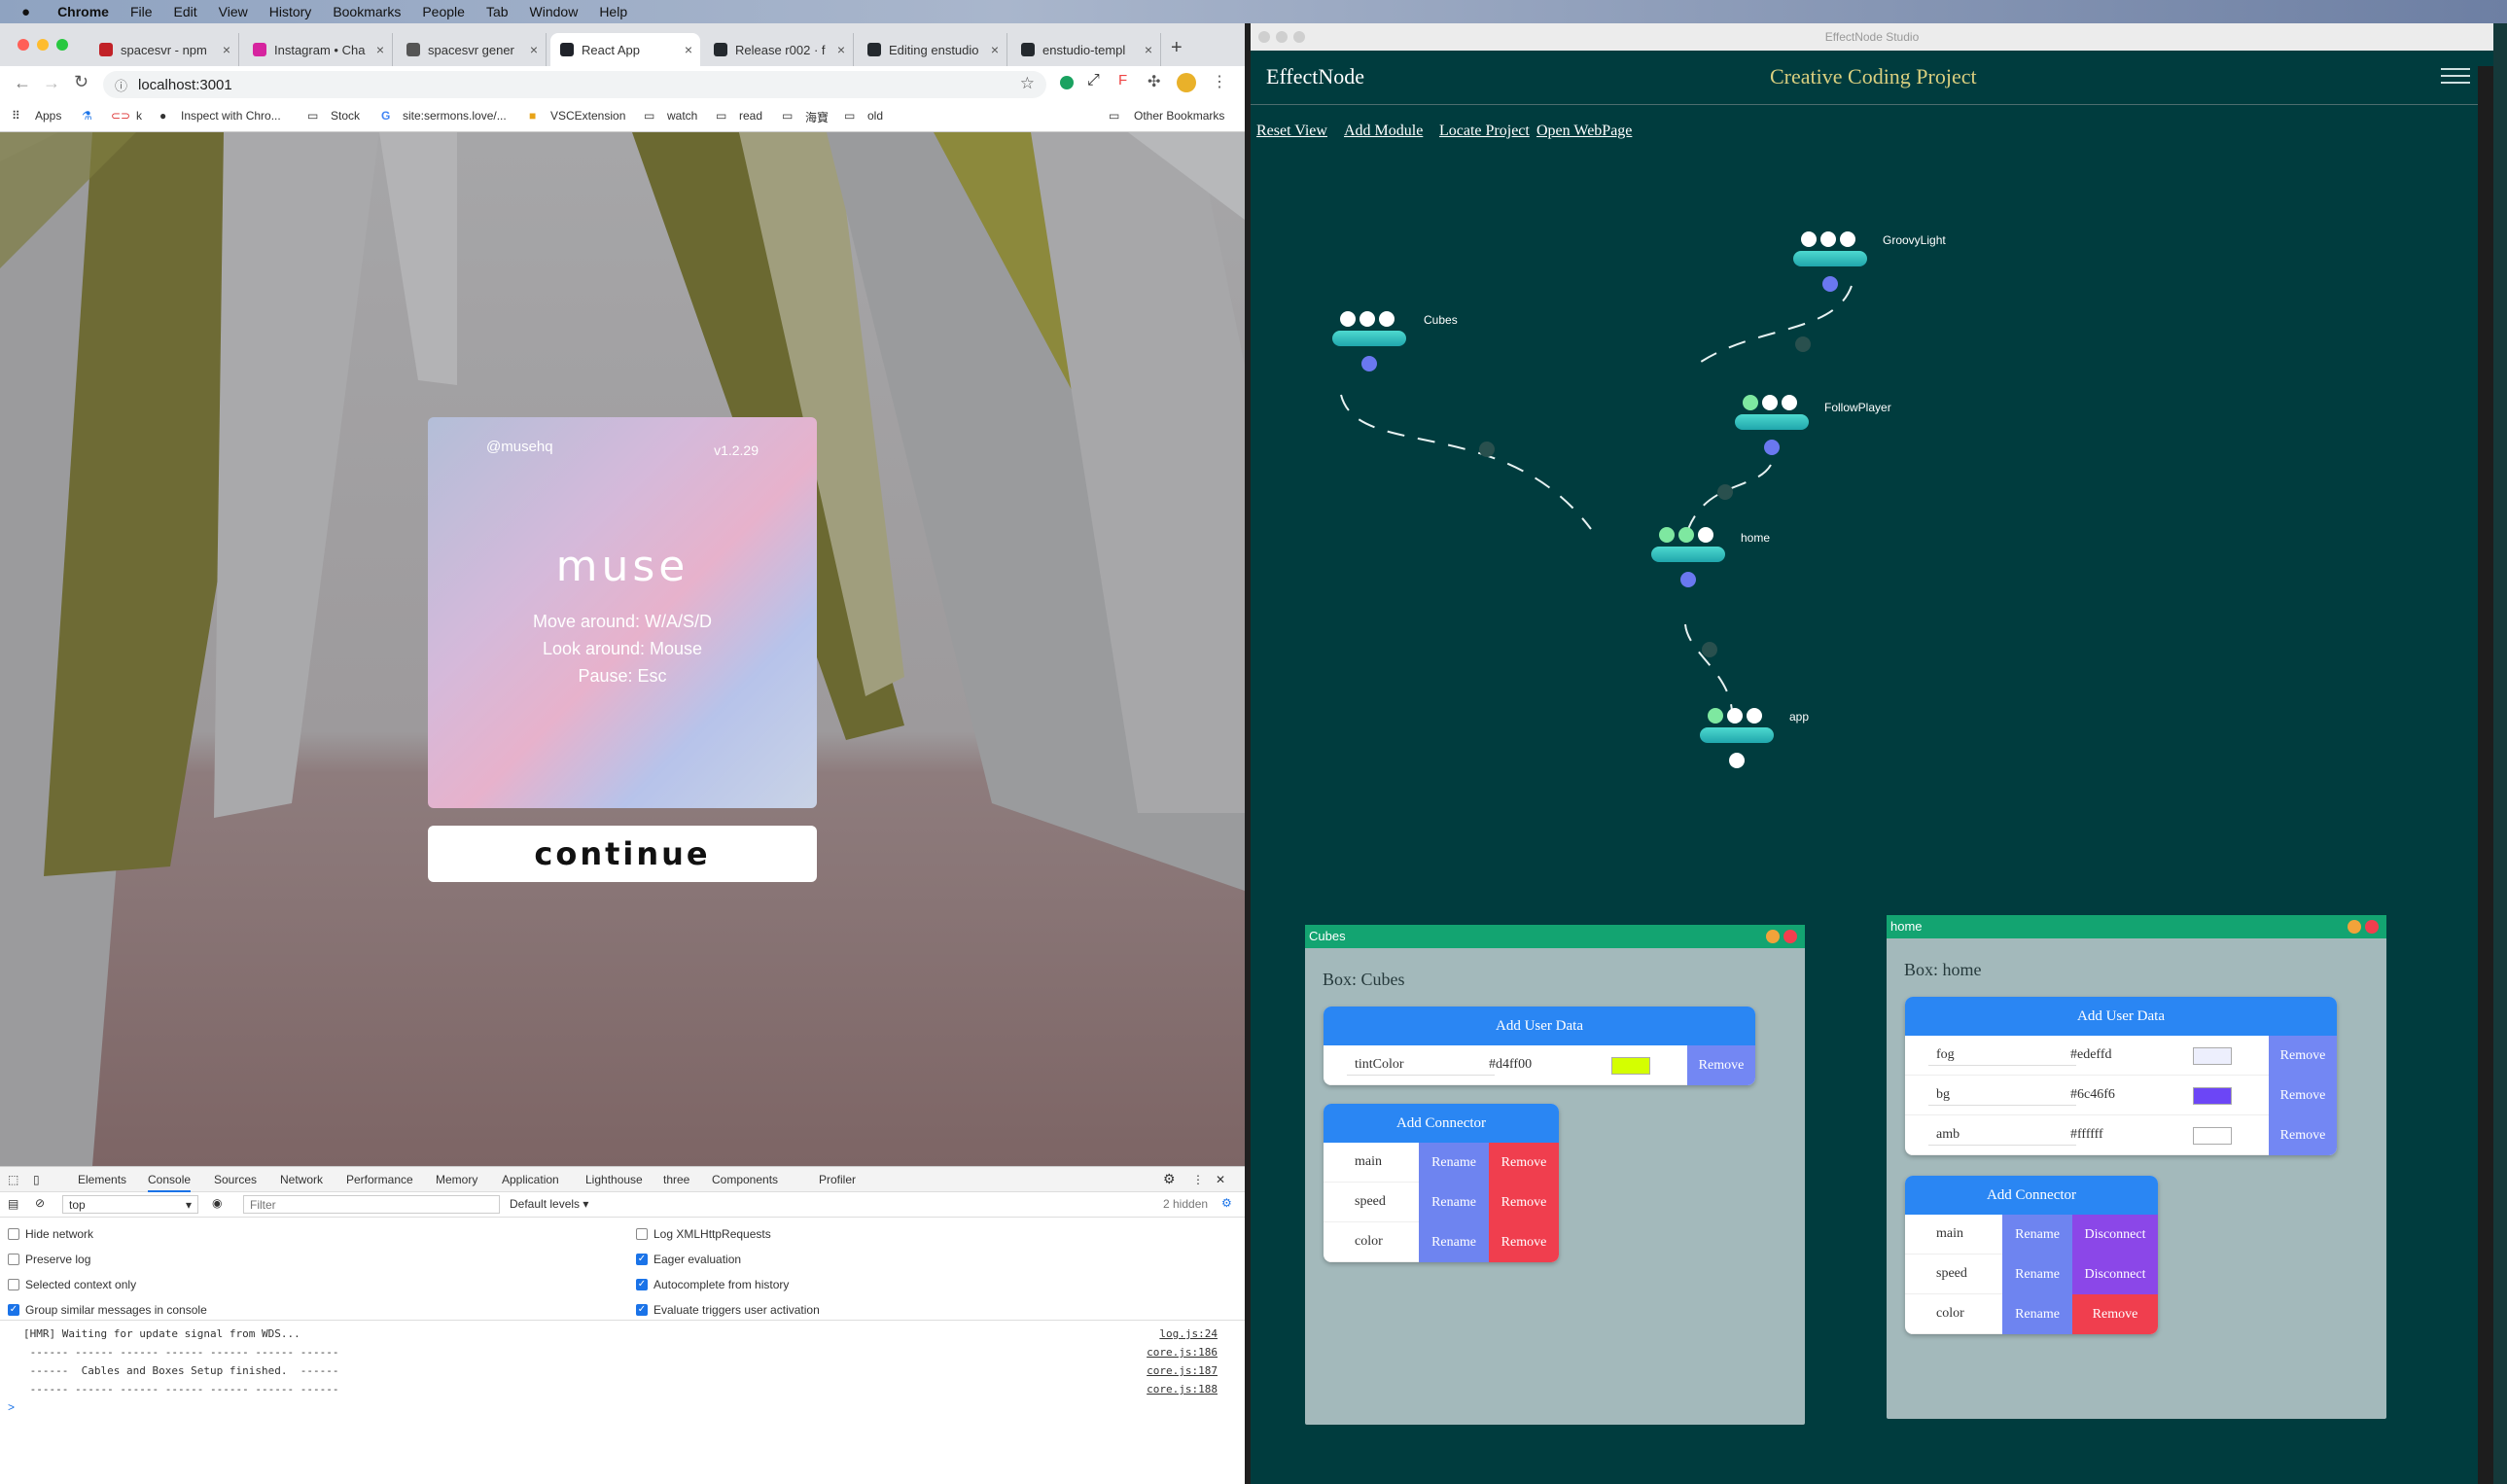 This screenshot has width=2507, height=1484. Describe the element at coordinates (2121, 1017) in the screenshot. I see `add-user-data-button: Add User Data` at that location.